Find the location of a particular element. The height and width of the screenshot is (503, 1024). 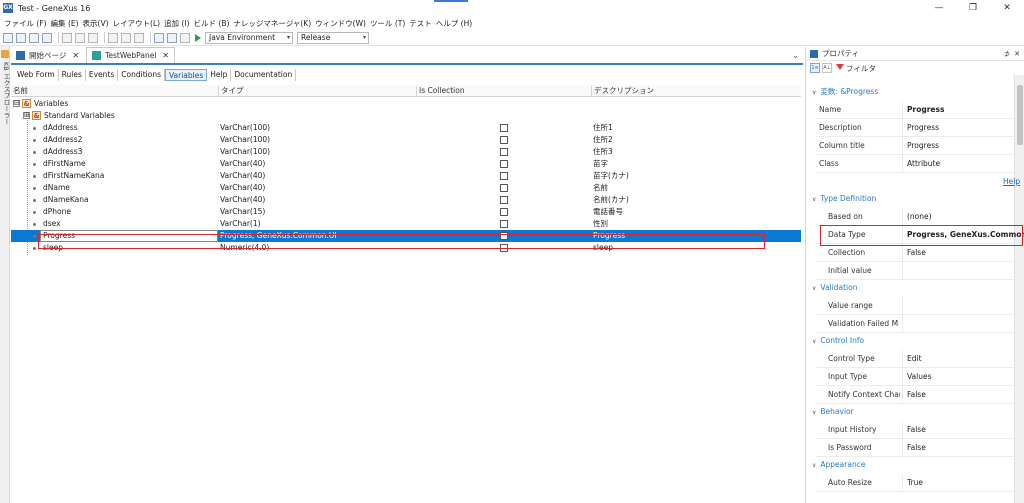

variable-row: dNameKana VarChar(40) 名前(カナ) is located at coordinates (406, 200).